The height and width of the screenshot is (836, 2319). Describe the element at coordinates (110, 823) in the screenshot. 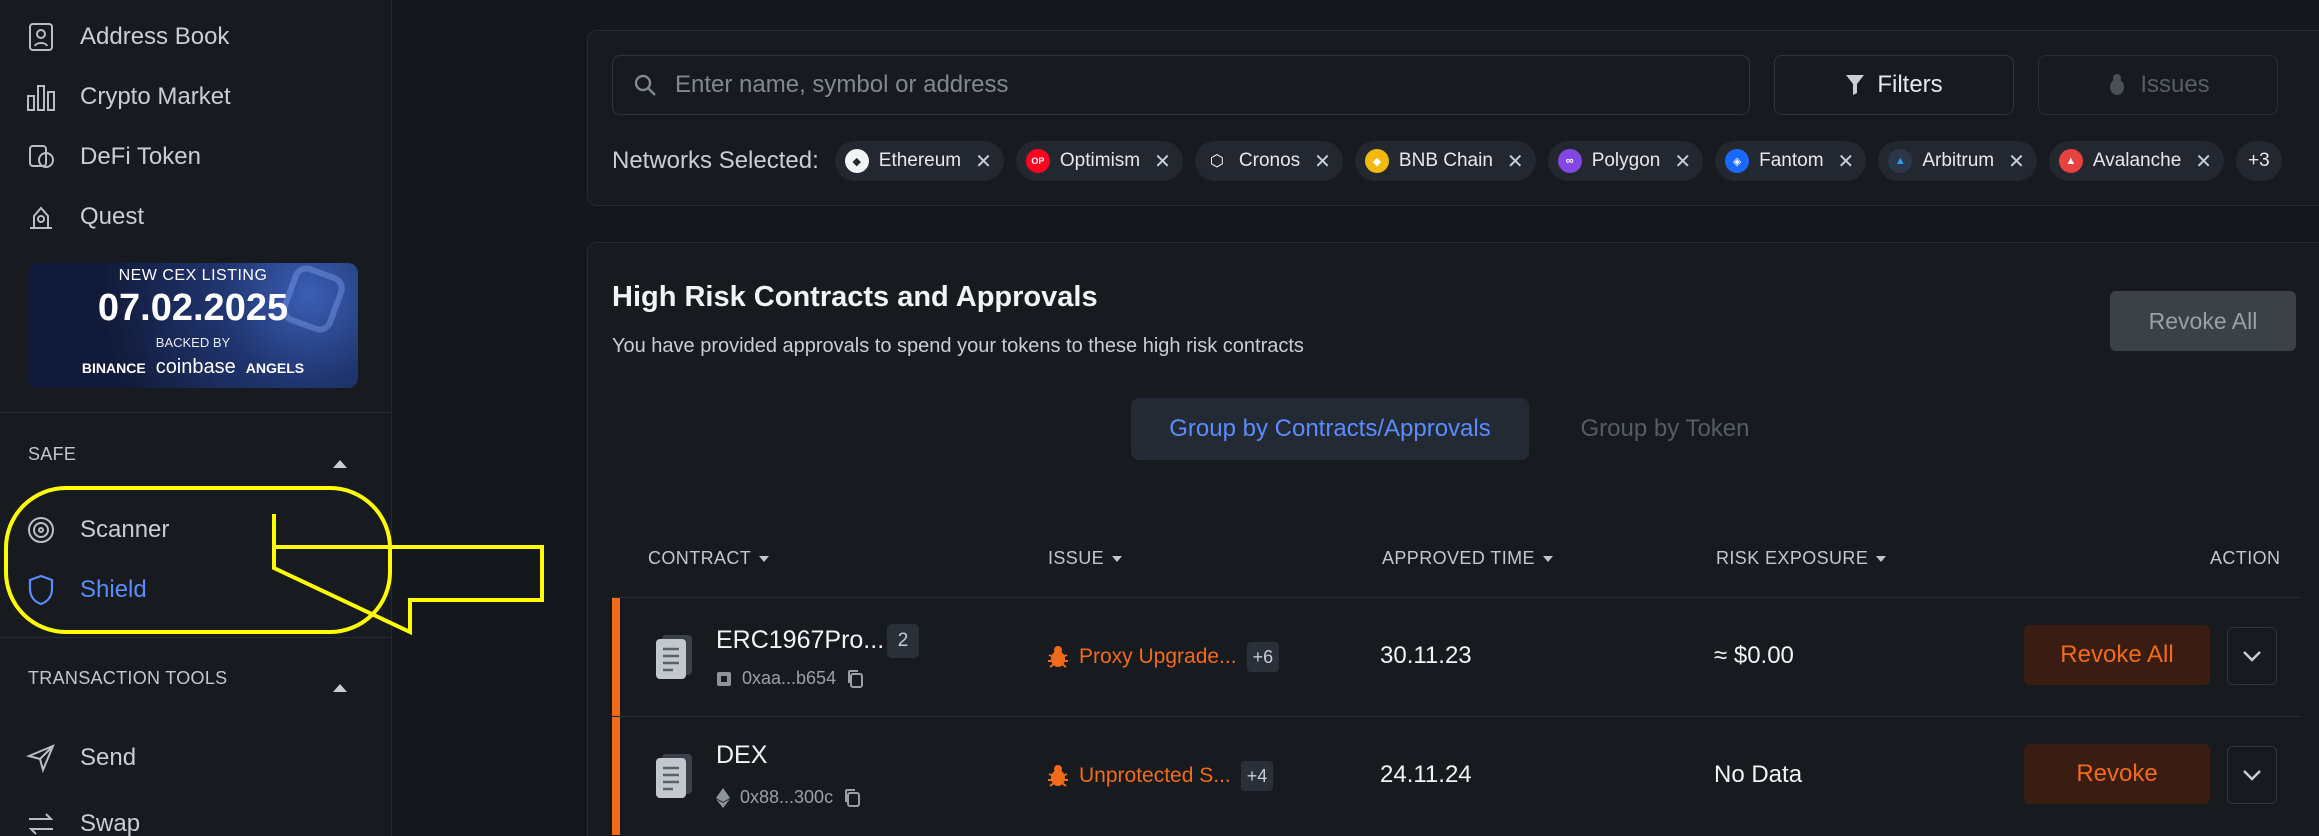

I see `nav-swap-label: Swap` at that location.